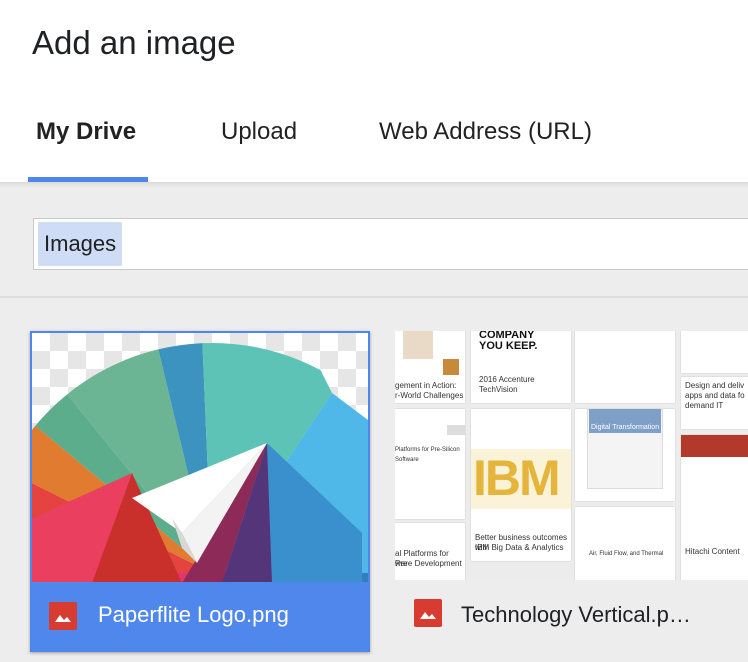  I want to click on doc-page: Hitachi Content, so click(714, 507).